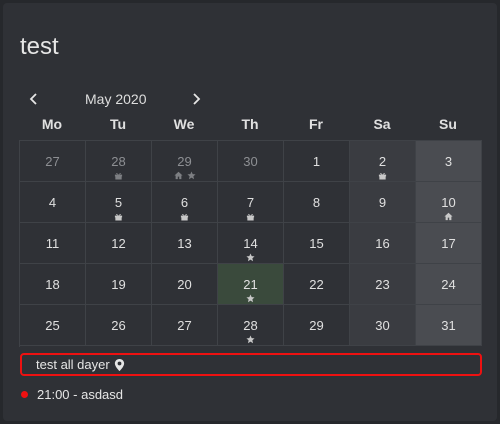  Describe the element at coordinates (119, 364) in the screenshot. I see `map-pin-icon` at that location.